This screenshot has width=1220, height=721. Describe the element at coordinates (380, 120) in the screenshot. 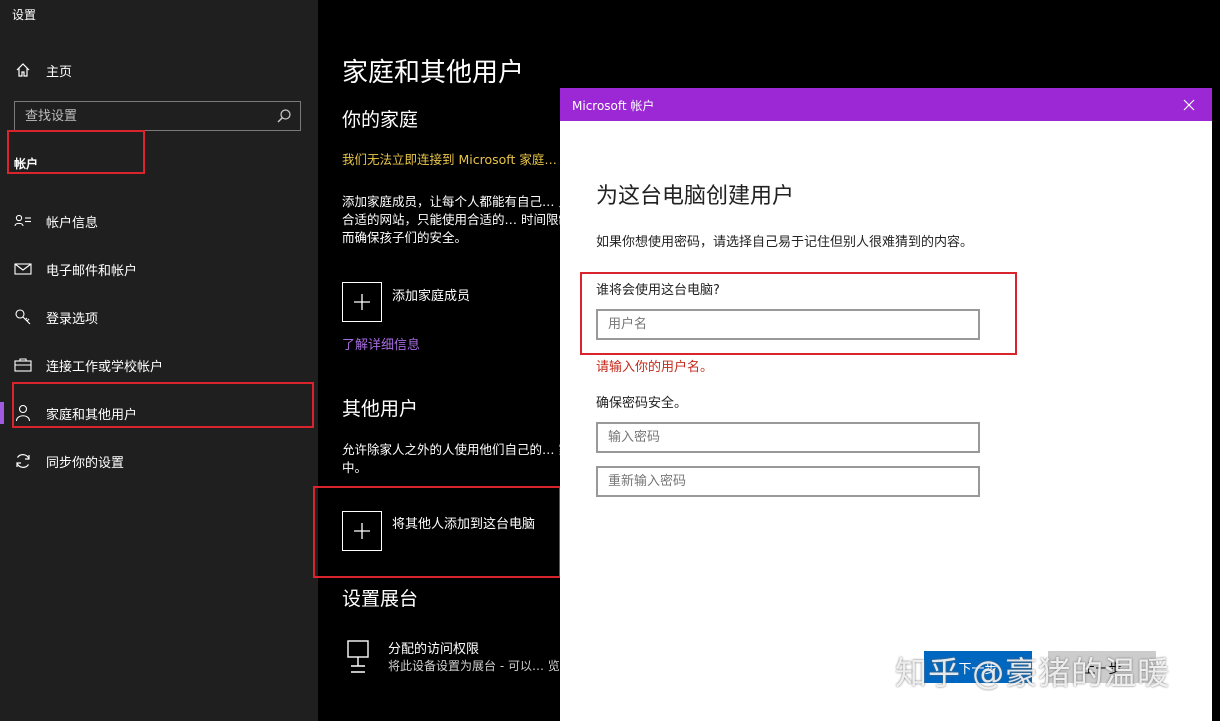

I see `family-heading: 你的家庭` at that location.